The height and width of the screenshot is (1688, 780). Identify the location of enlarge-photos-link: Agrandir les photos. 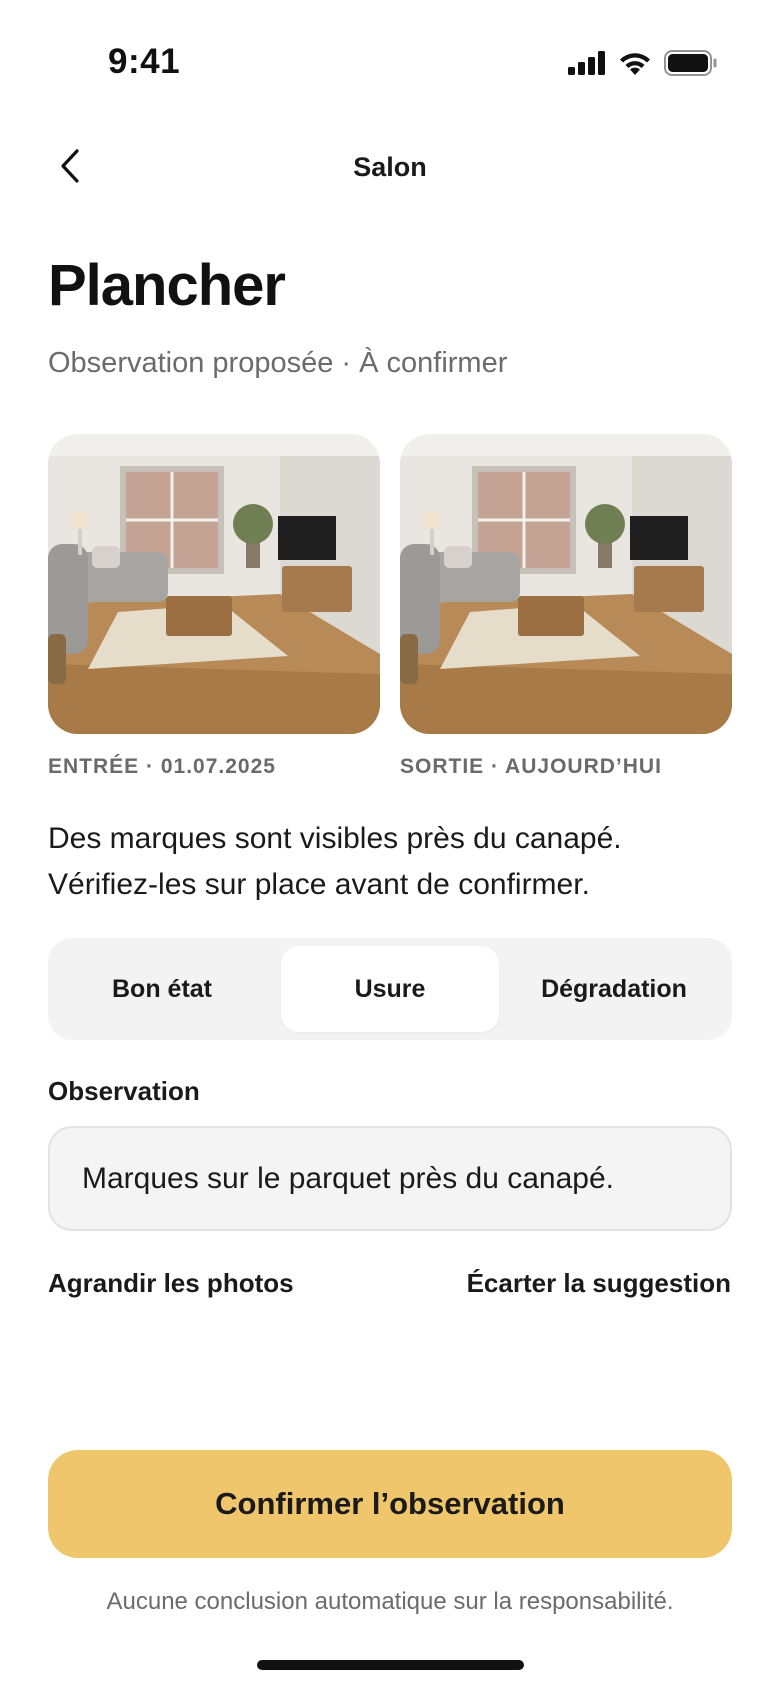
(171, 1283).